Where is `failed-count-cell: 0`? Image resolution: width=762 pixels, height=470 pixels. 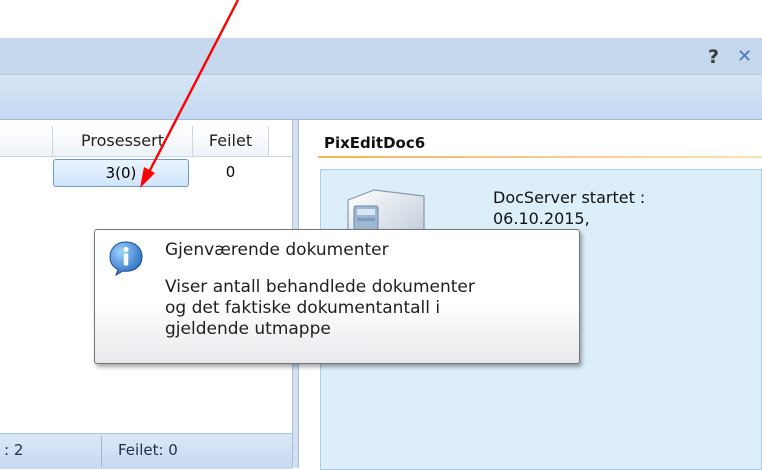
failed-count-cell: 0 is located at coordinates (230, 172).